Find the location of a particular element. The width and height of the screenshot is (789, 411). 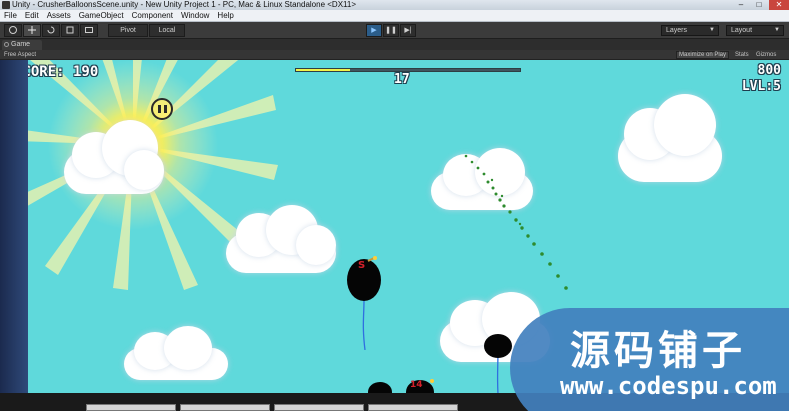

layout-dropdown: Layout ▼ is located at coordinates (755, 30).